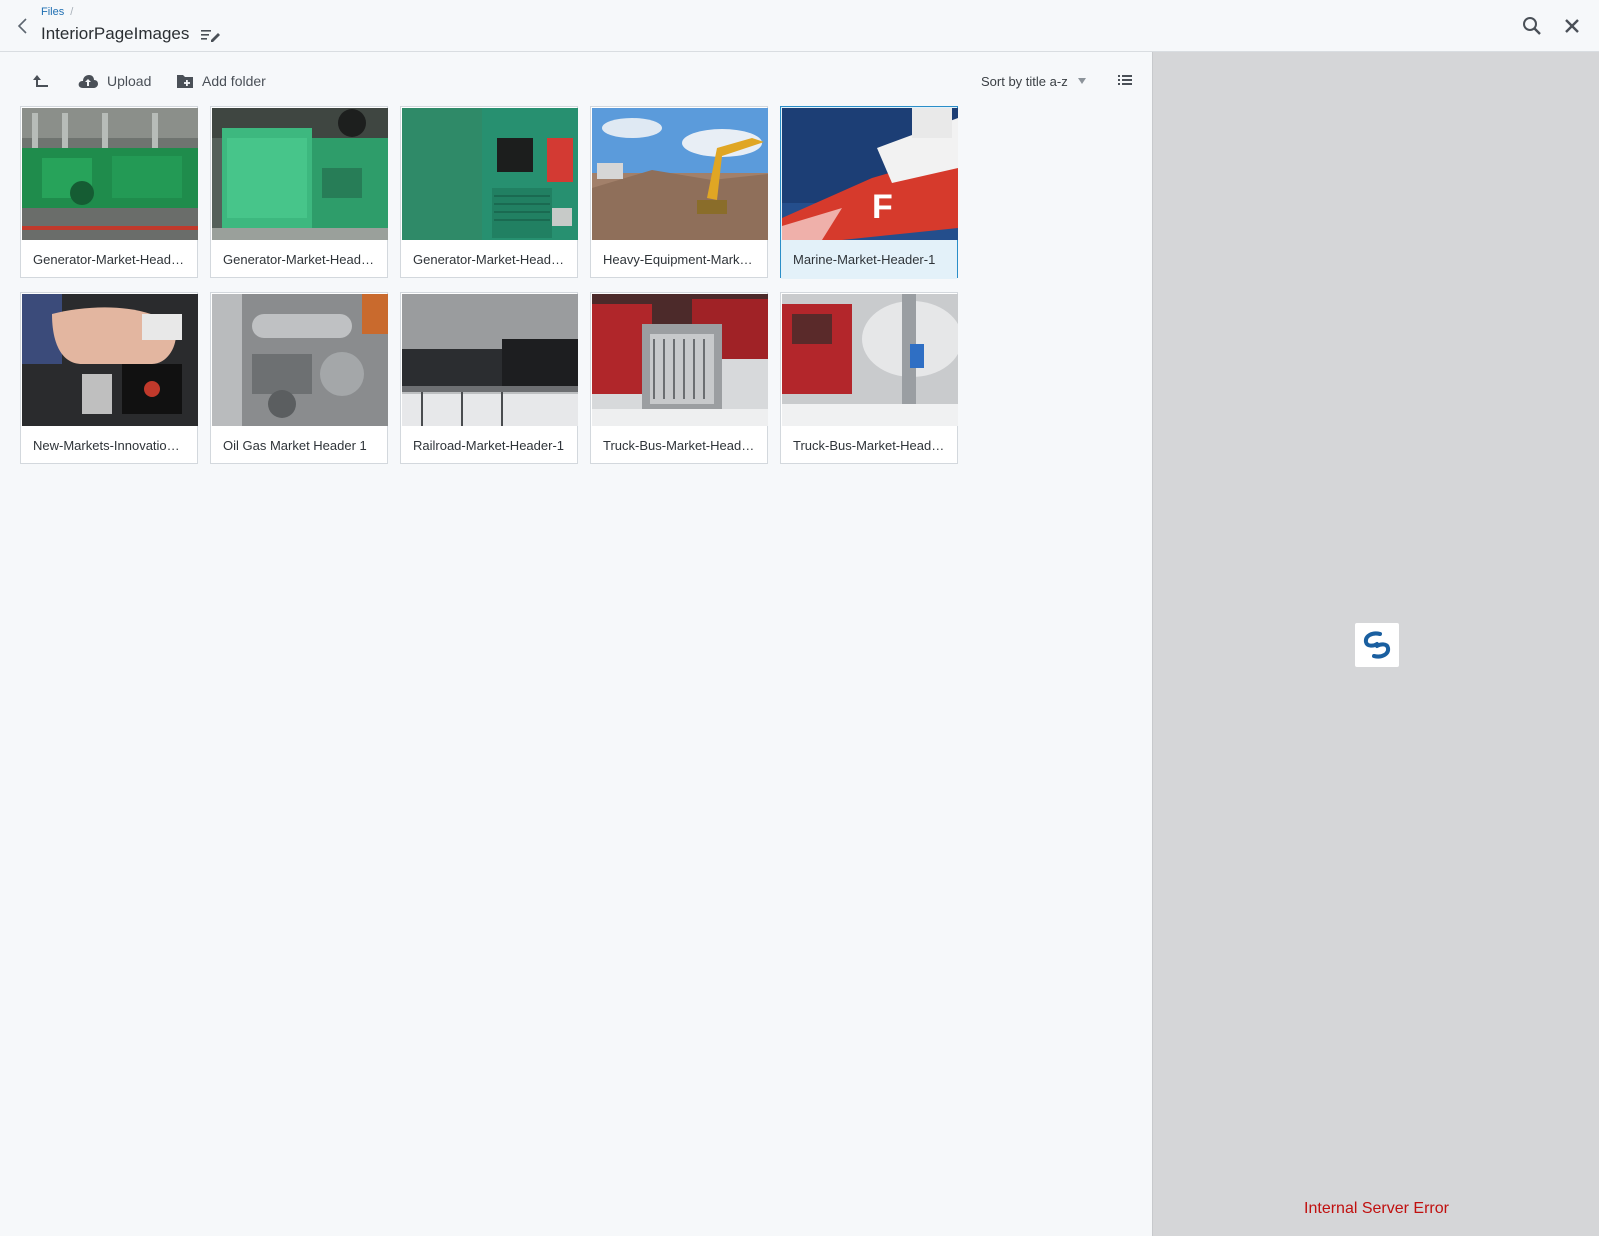  I want to click on electronics-thumbnail, so click(110, 360).